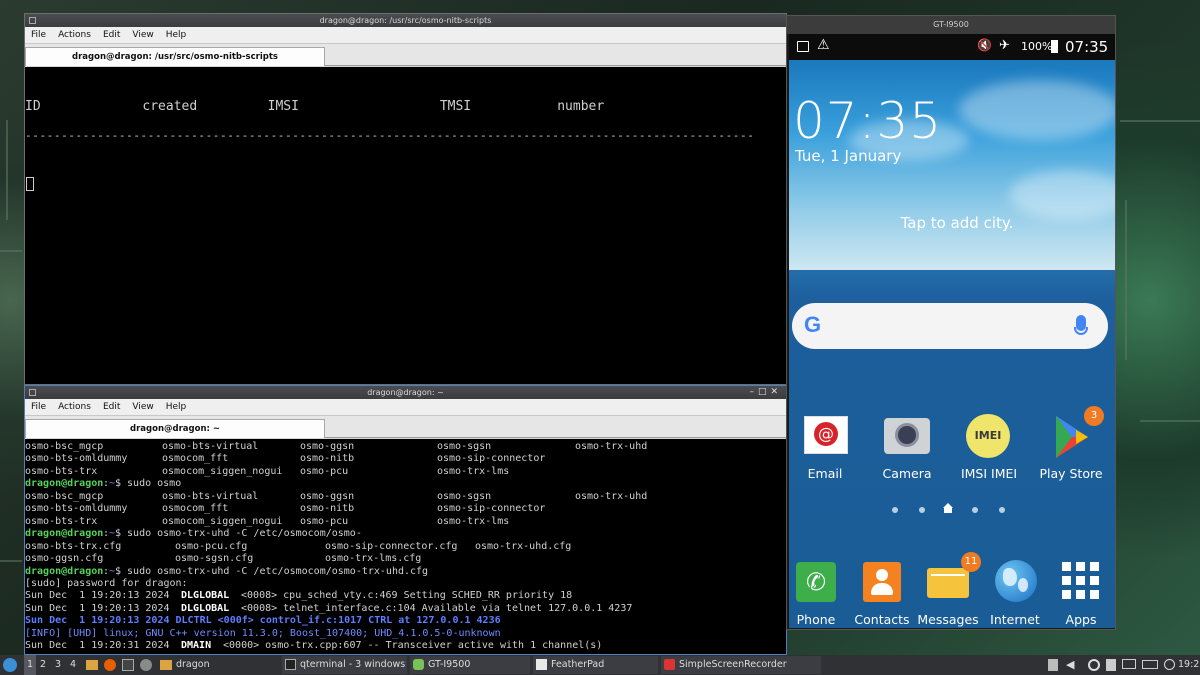  Describe the element at coordinates (741, 665) in the screenshot. I see `task-simplescreenrecorder: SimpleScreenRecorder` at that location.